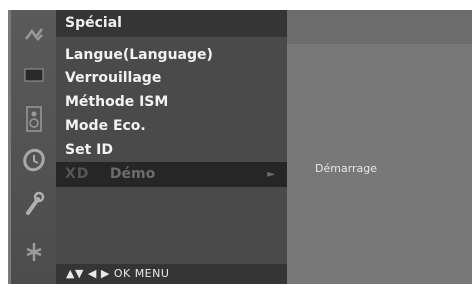  I want to click on network-icon, so click(34, 252).